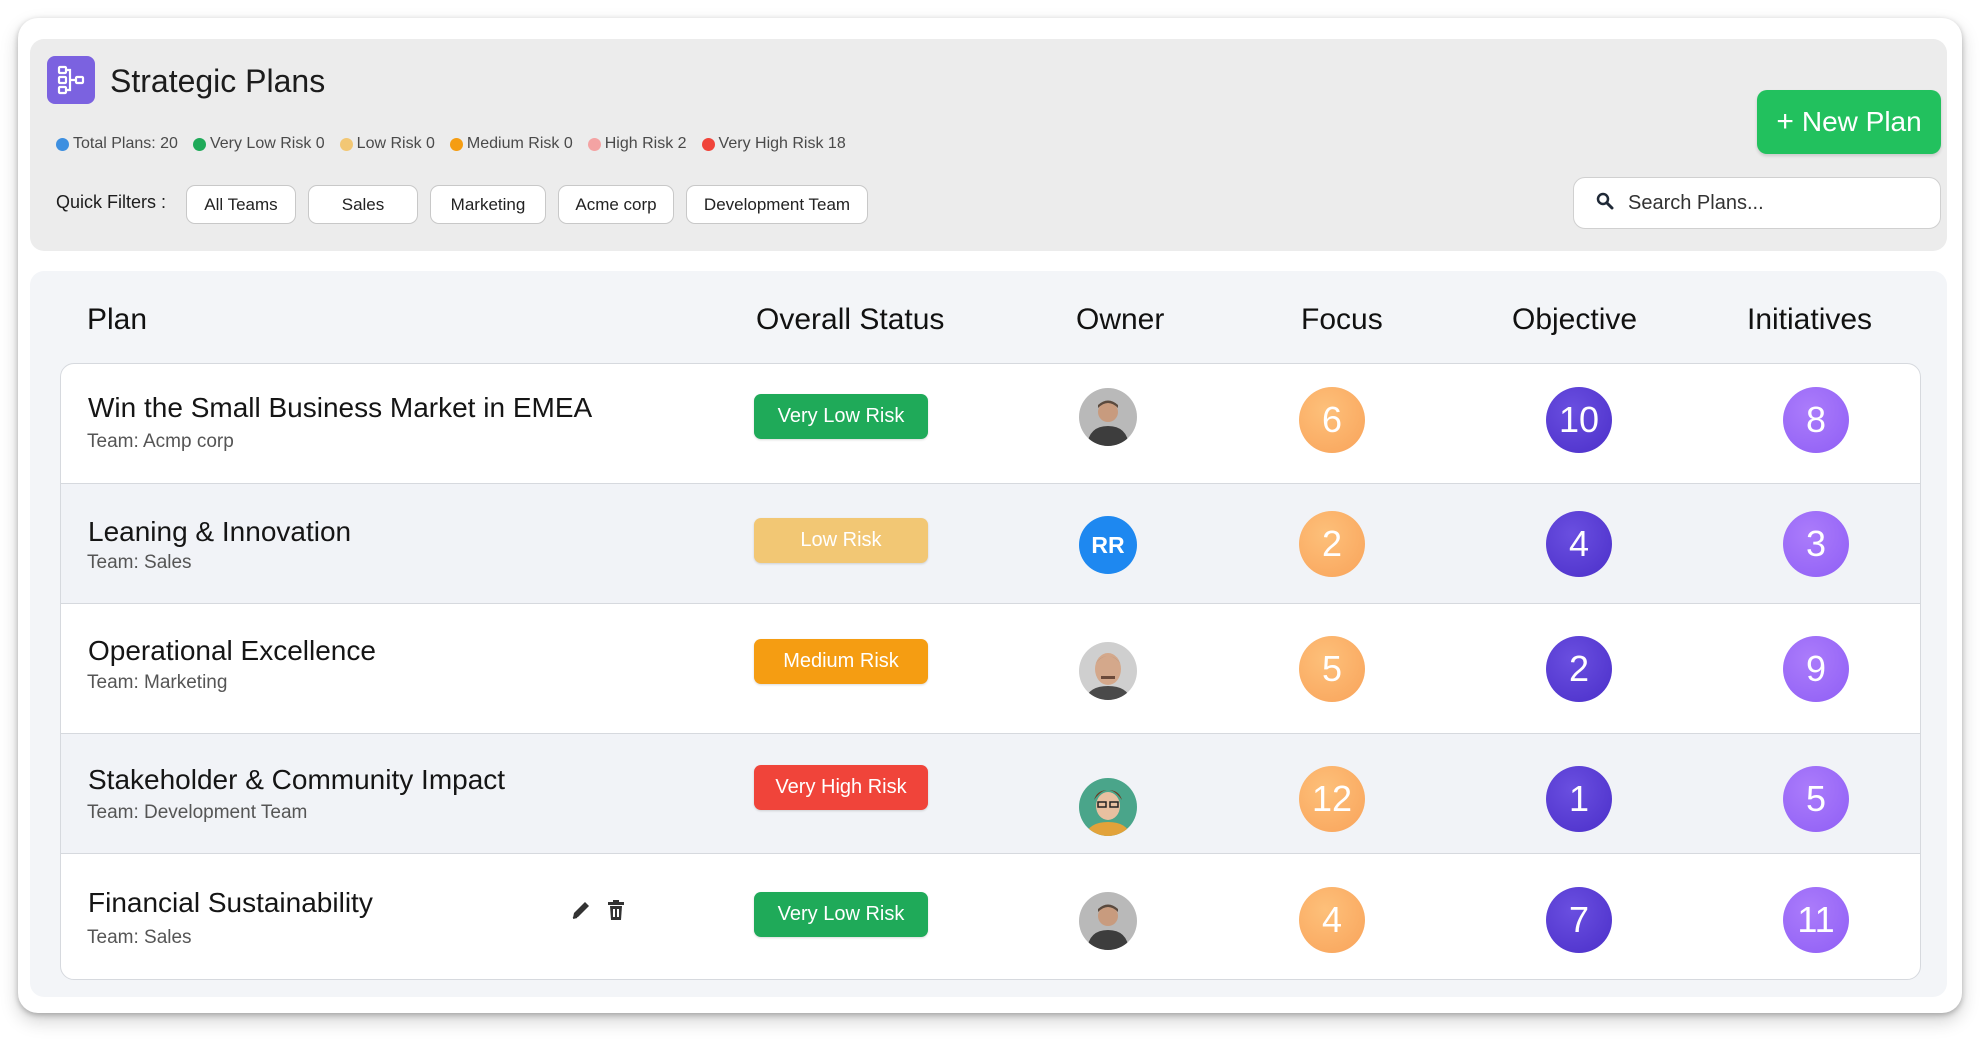 This screenshot has width=1980, height=1041. Describe the element at coordinates (117, 319) in the screenshot. I see `column-header-plan: Plan` at that location.